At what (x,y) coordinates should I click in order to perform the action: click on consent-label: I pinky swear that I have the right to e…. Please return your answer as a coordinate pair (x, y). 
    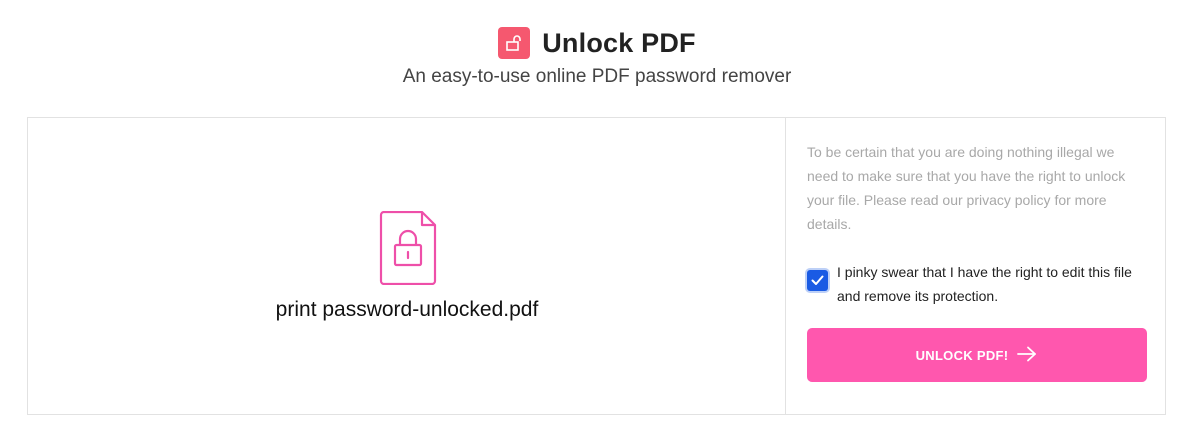
    Looking at the image, I should click on (984, 284).